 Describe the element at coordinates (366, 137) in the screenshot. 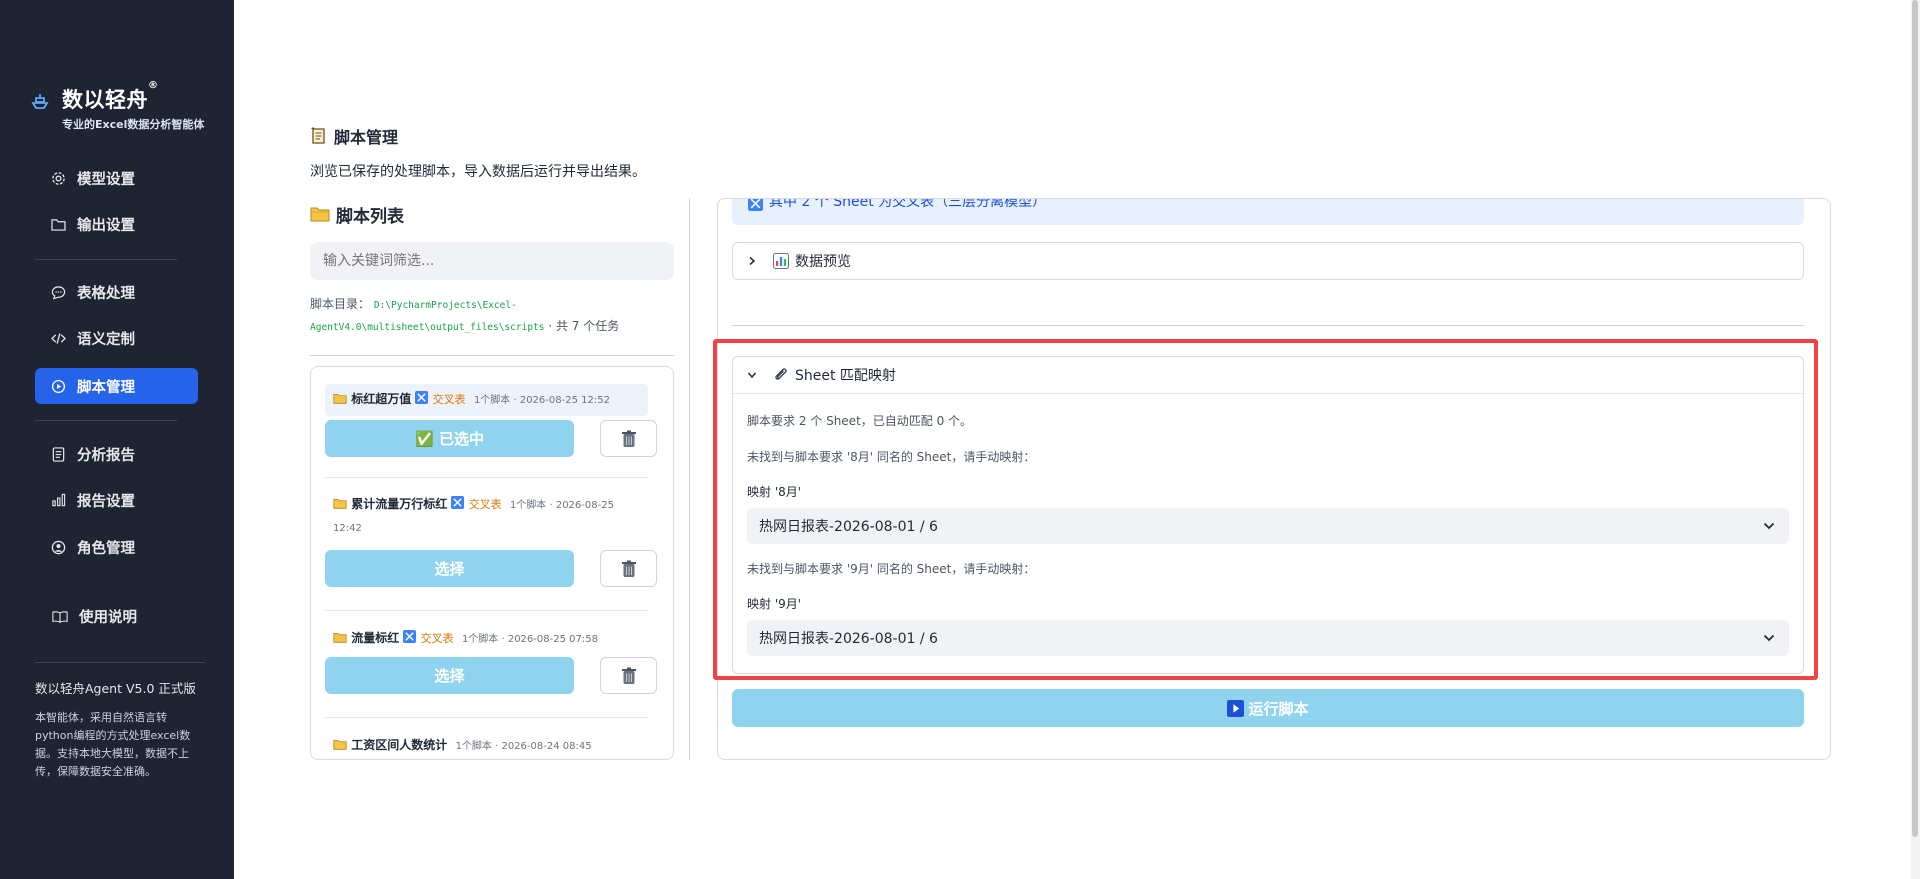

I see `page-title-text: 脚本管理` at that location.